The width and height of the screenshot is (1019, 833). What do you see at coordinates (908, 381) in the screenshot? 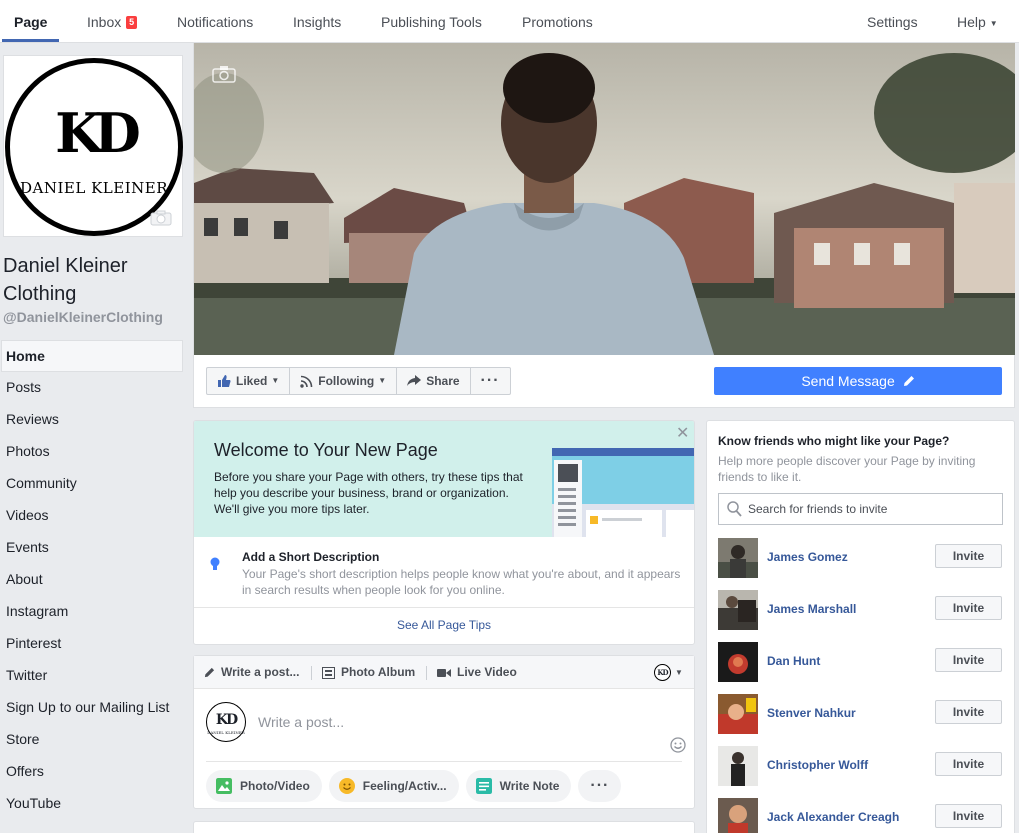
I see `pencil-icon` at bounding box center [908, 381].